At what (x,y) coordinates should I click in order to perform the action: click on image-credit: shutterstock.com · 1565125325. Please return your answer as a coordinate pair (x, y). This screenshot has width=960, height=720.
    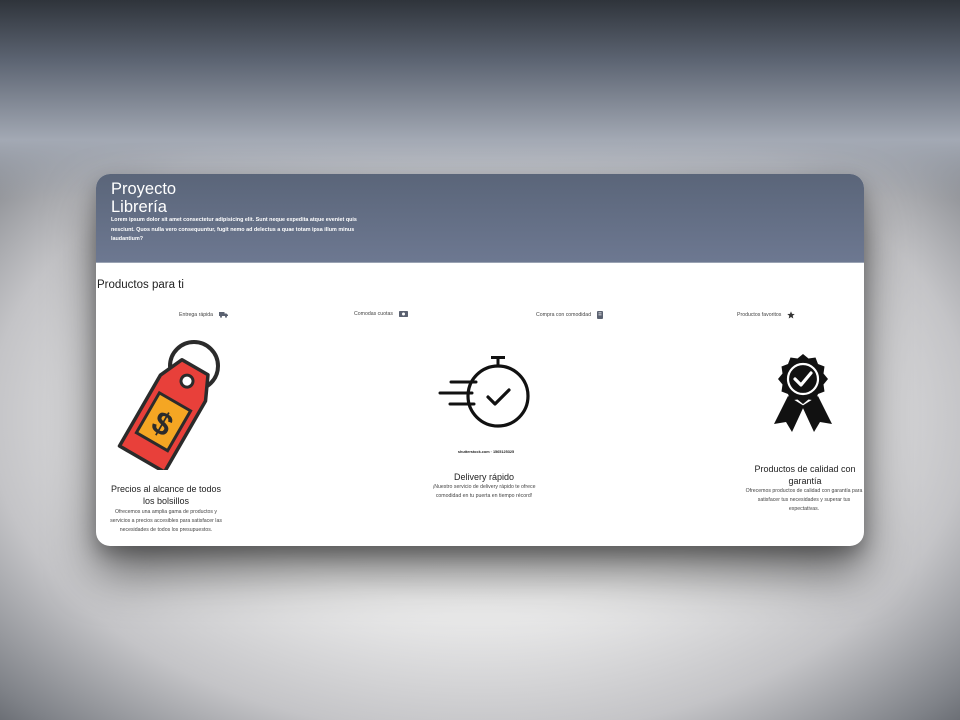
    Looking at the image, I should click on (486, 452).